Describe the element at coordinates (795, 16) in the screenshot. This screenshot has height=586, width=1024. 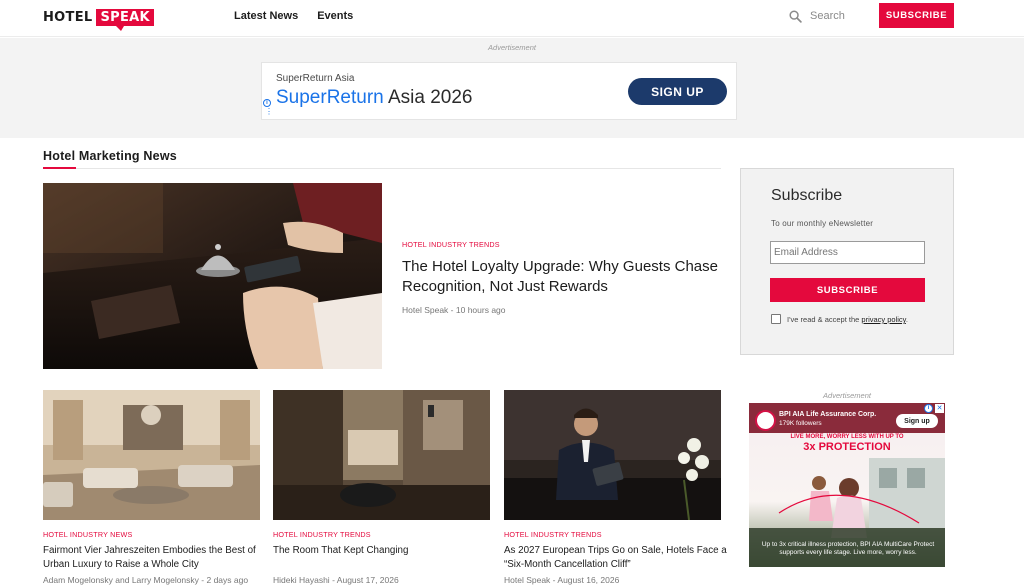
I see `search-icon` at that location.